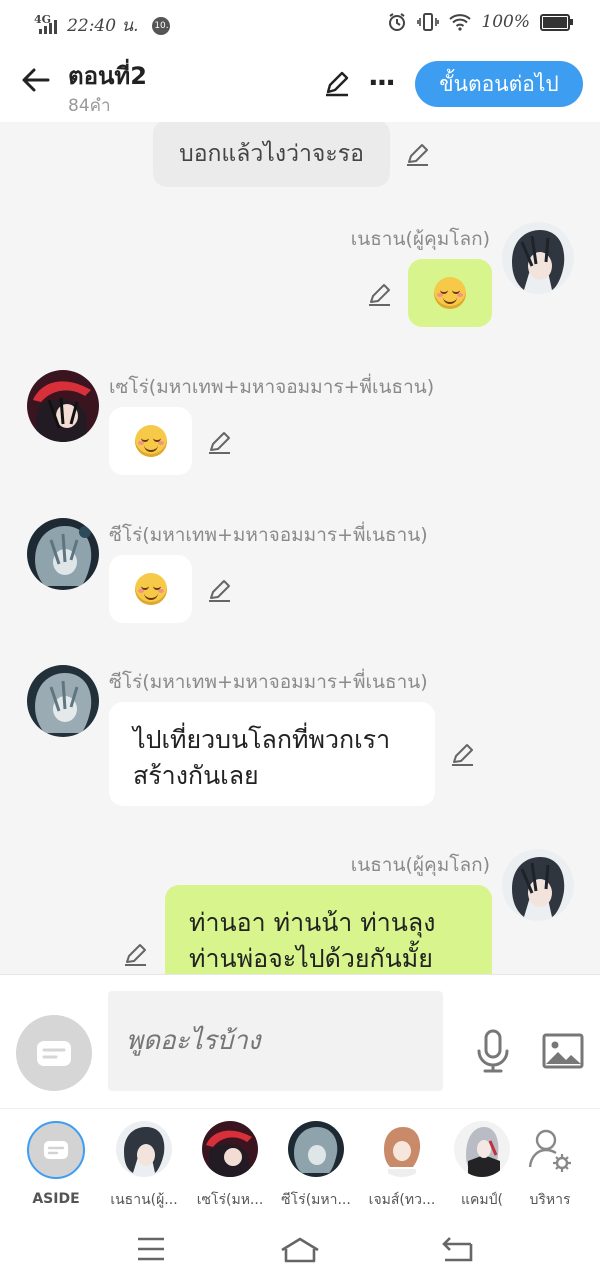  What do you see at coordinates (272, 387) in the screenshot?
I see `sender-name: เซโร่(มหาเทพ+มหาจอมมาร+พี่เนธาน)` at bounding box center [272, 387].